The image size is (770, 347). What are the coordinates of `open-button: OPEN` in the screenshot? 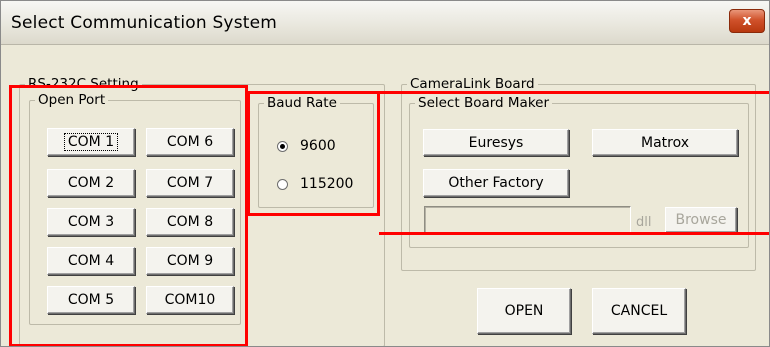 It's located at (524, 311).